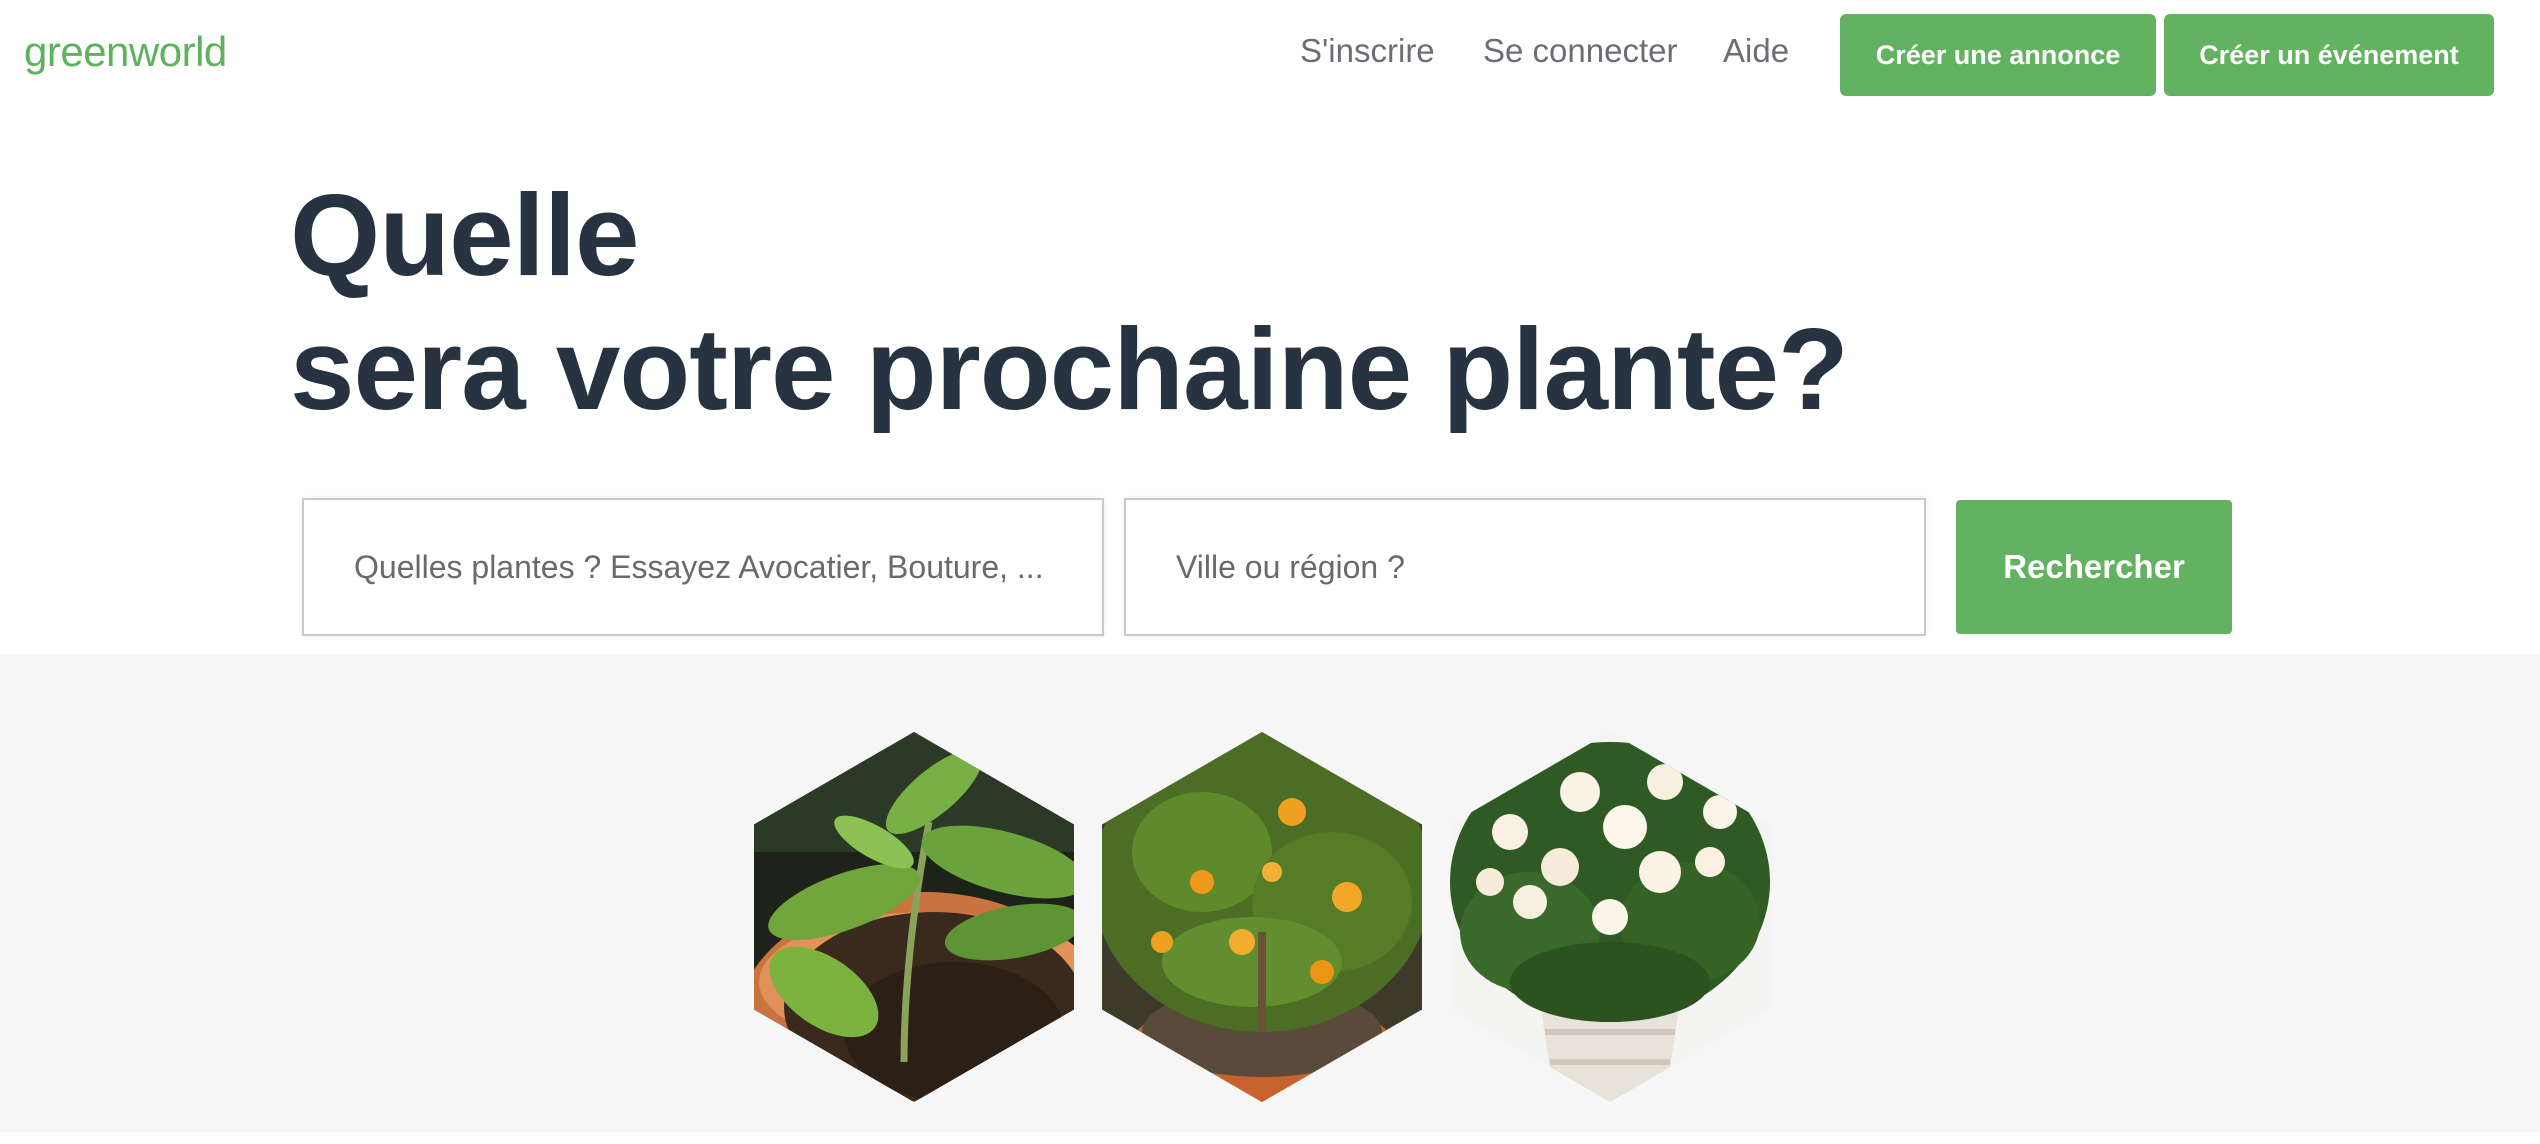 This screenshot has width=2540, height=1144. Describe the element at coordinates (1998, 55) in the screenshot. I see `create-ad-button: Créer une annonce` at that location.